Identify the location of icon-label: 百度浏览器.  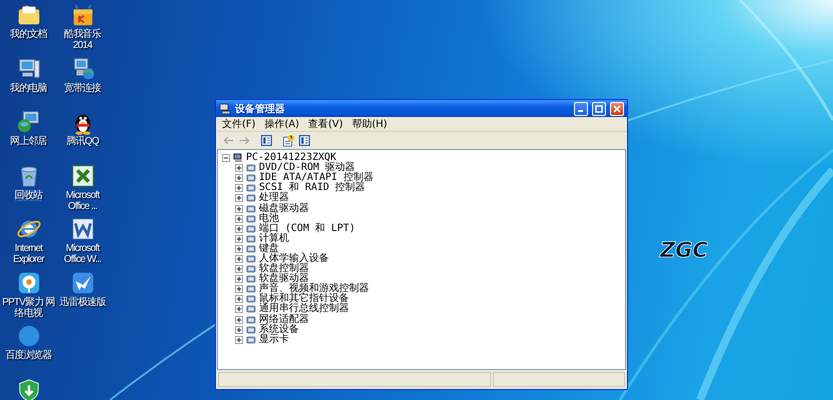
(28, 355).